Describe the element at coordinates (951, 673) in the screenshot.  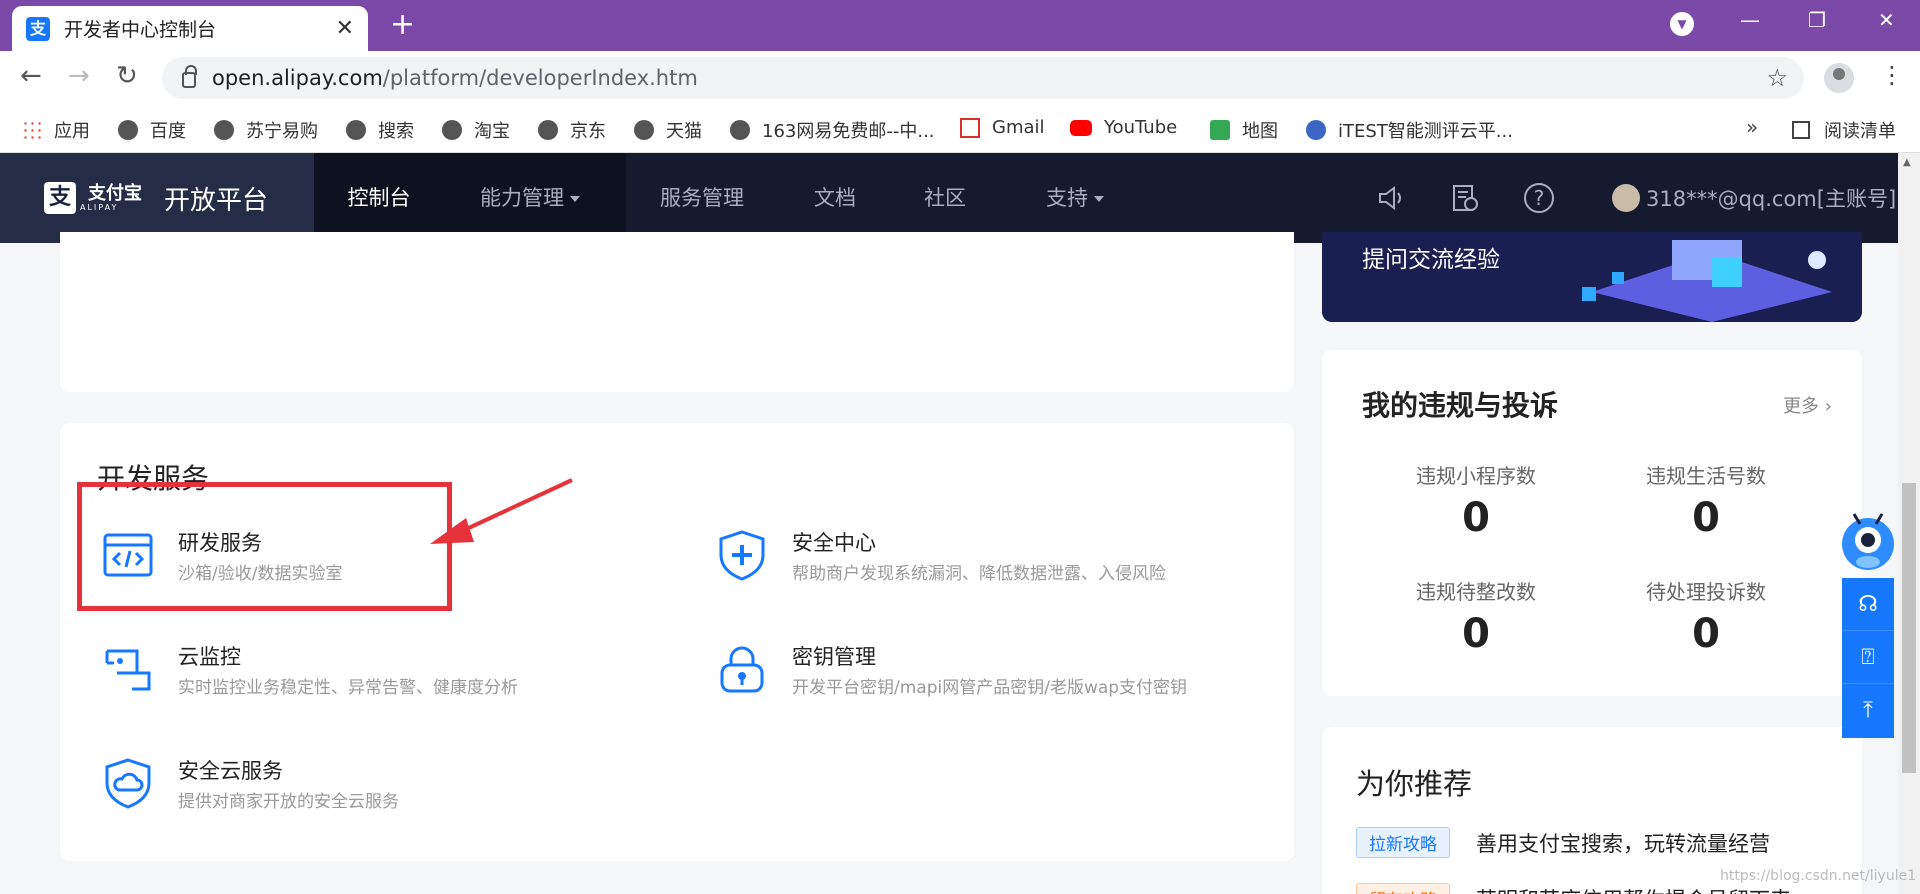
I see `service-key-manage: 密钥管理 开发平台密钥/mapi网管产品密钥/老版wap支付密钥` at that location.